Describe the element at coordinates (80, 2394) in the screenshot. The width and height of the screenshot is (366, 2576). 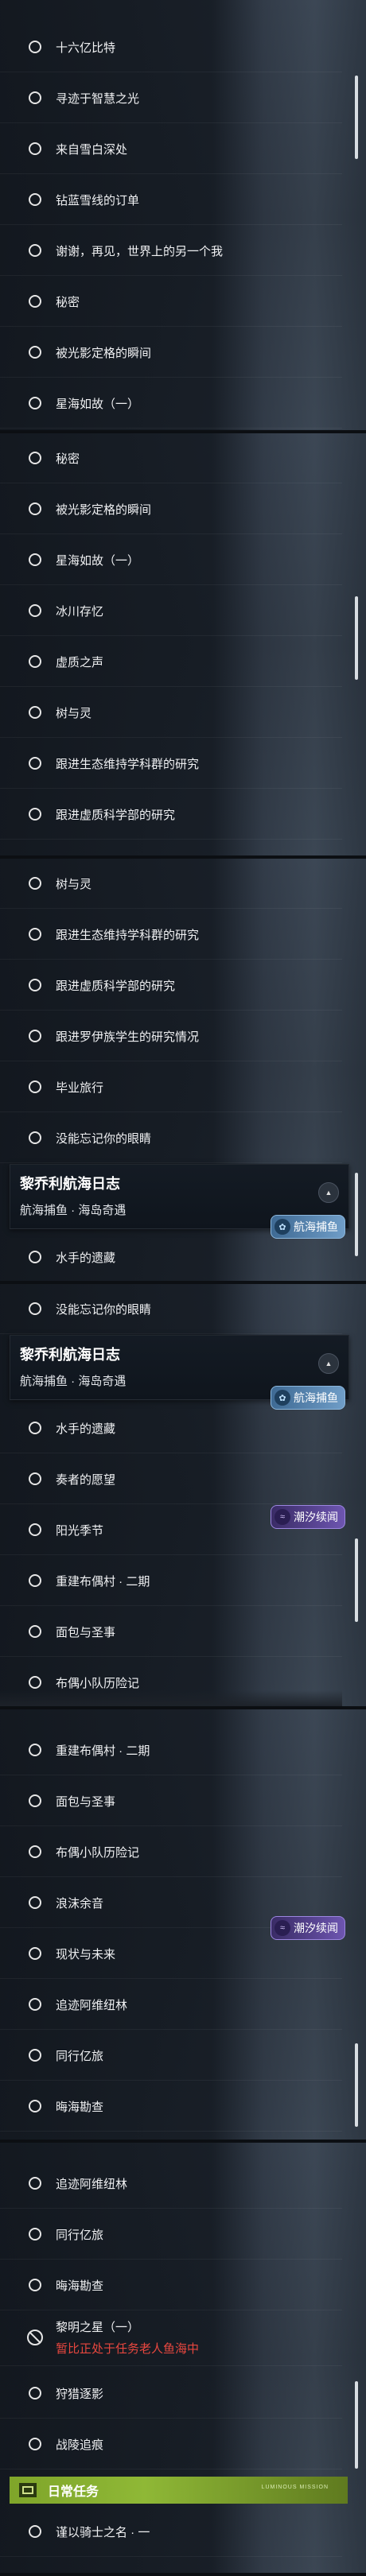
I see `quest-title: 狩猎逐影` at that location.